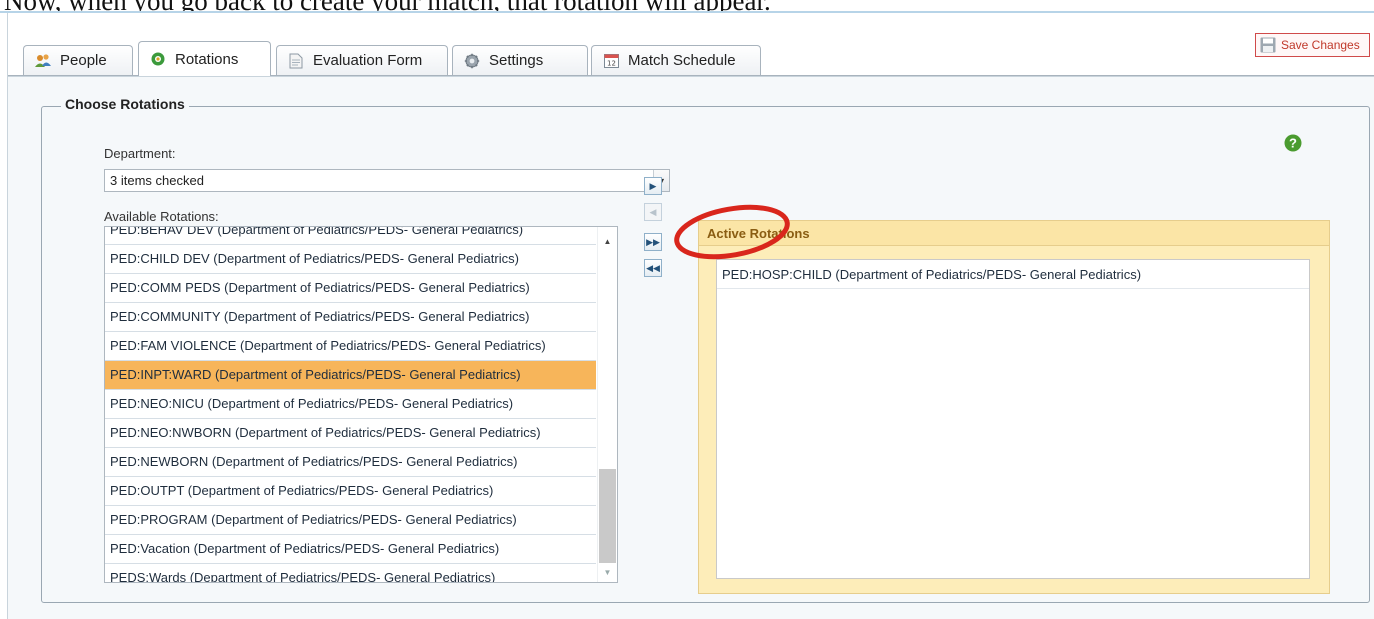 This screenshot has height=619, width=1374. I want to click on calendar-icon: 12, so click(611, 61).